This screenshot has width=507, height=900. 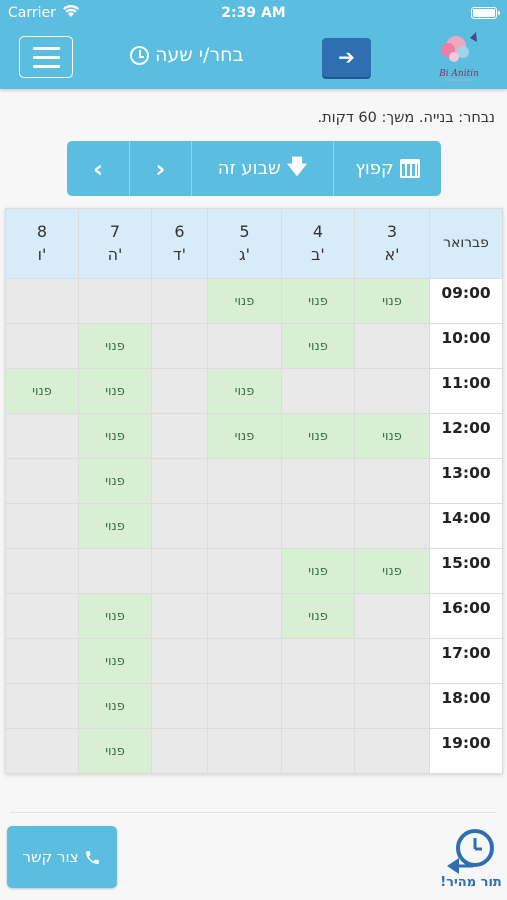 What do you see at coordinates (466, 571) in the screenshot?
I see `hour-label: 15:00` at bounding box center [466, 571].